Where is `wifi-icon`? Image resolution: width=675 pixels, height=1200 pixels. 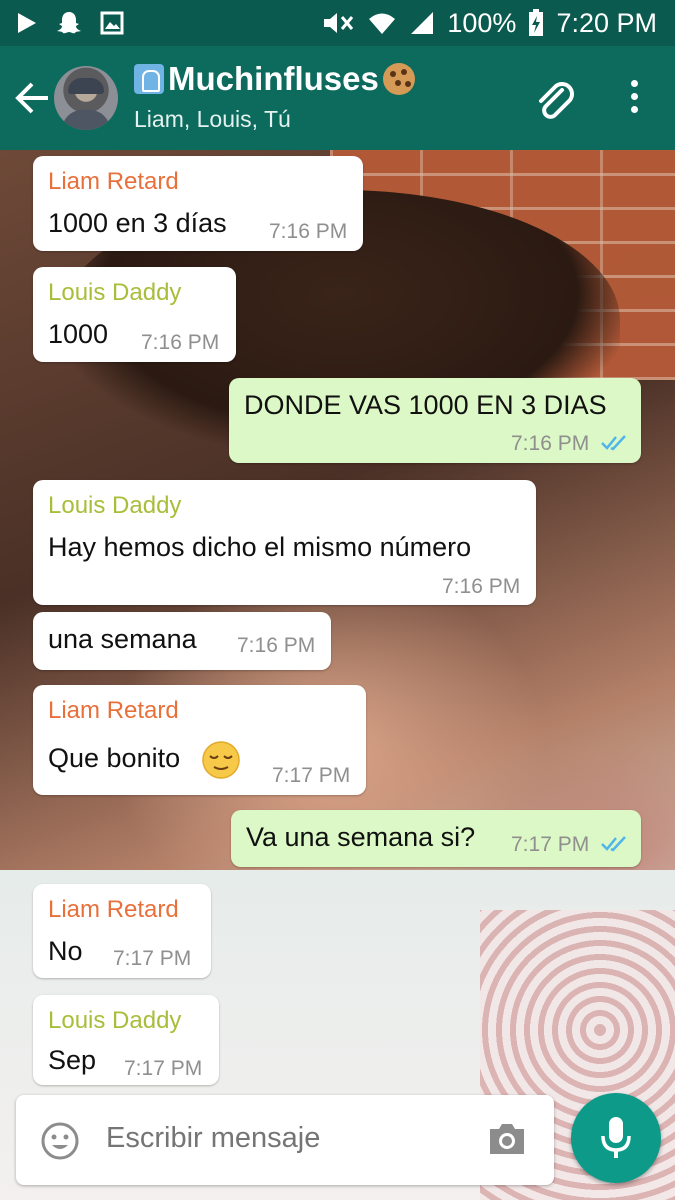 wifi-icon is located at coordinates (382, 23).